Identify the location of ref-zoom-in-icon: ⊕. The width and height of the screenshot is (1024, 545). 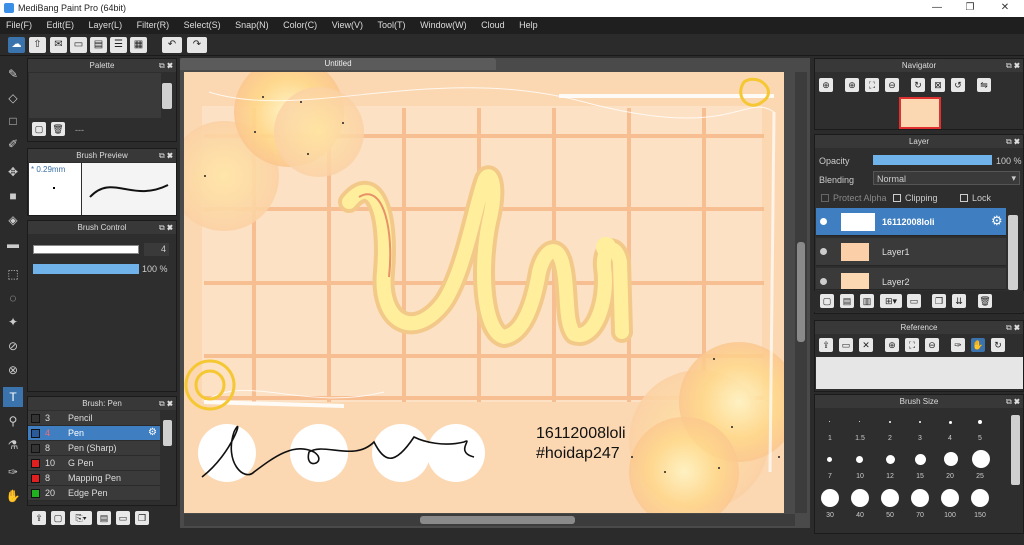
(892, 345).